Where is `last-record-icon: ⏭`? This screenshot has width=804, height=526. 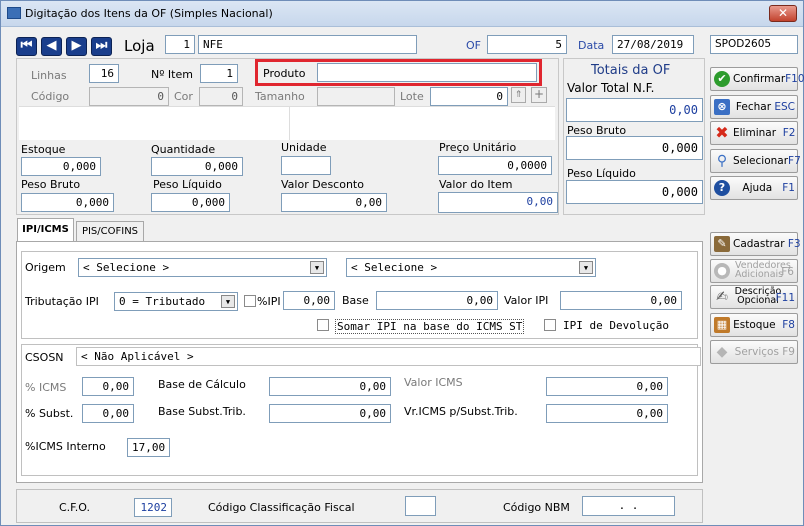
last-record-icon: ⏭ is located at coordinates (101, 46).